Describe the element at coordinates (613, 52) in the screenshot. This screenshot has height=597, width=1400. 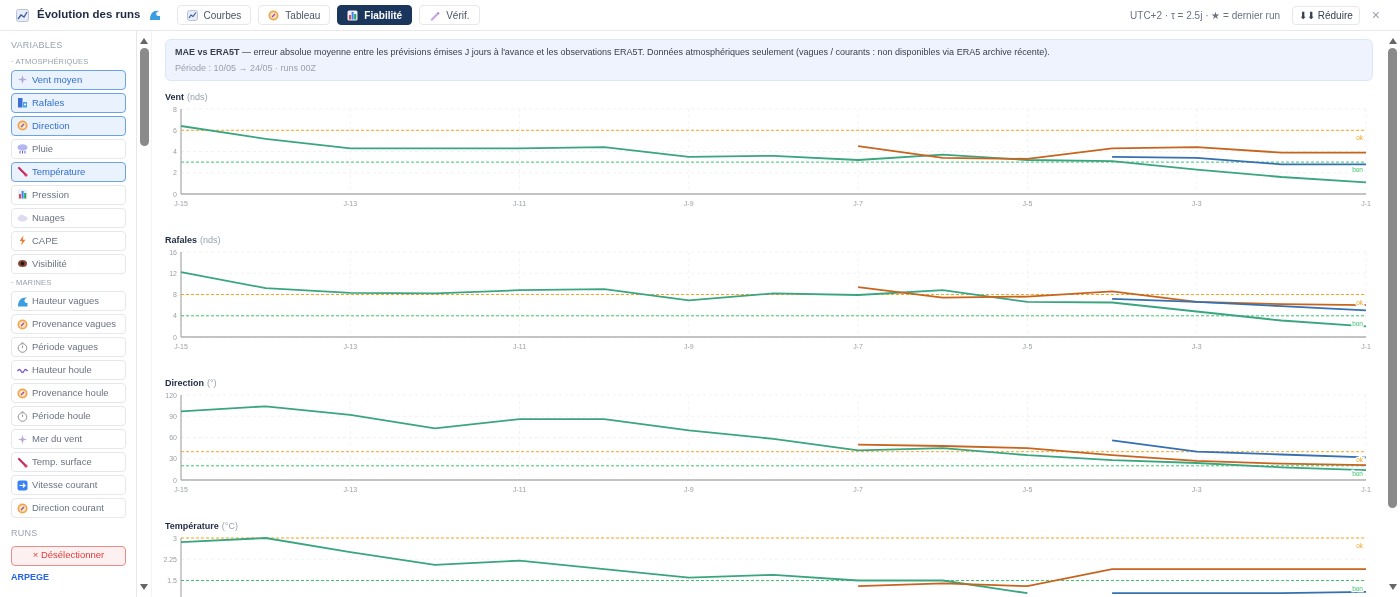
I see `info-text: MAE vs ERA5T — erreur absolue moyenne entre les prévisions émises J jours à l'avance et les observations ERA5T. Données atmosphériques seulement (vagues / courants : non disponibles via ERA5 archive récente).` at that location.